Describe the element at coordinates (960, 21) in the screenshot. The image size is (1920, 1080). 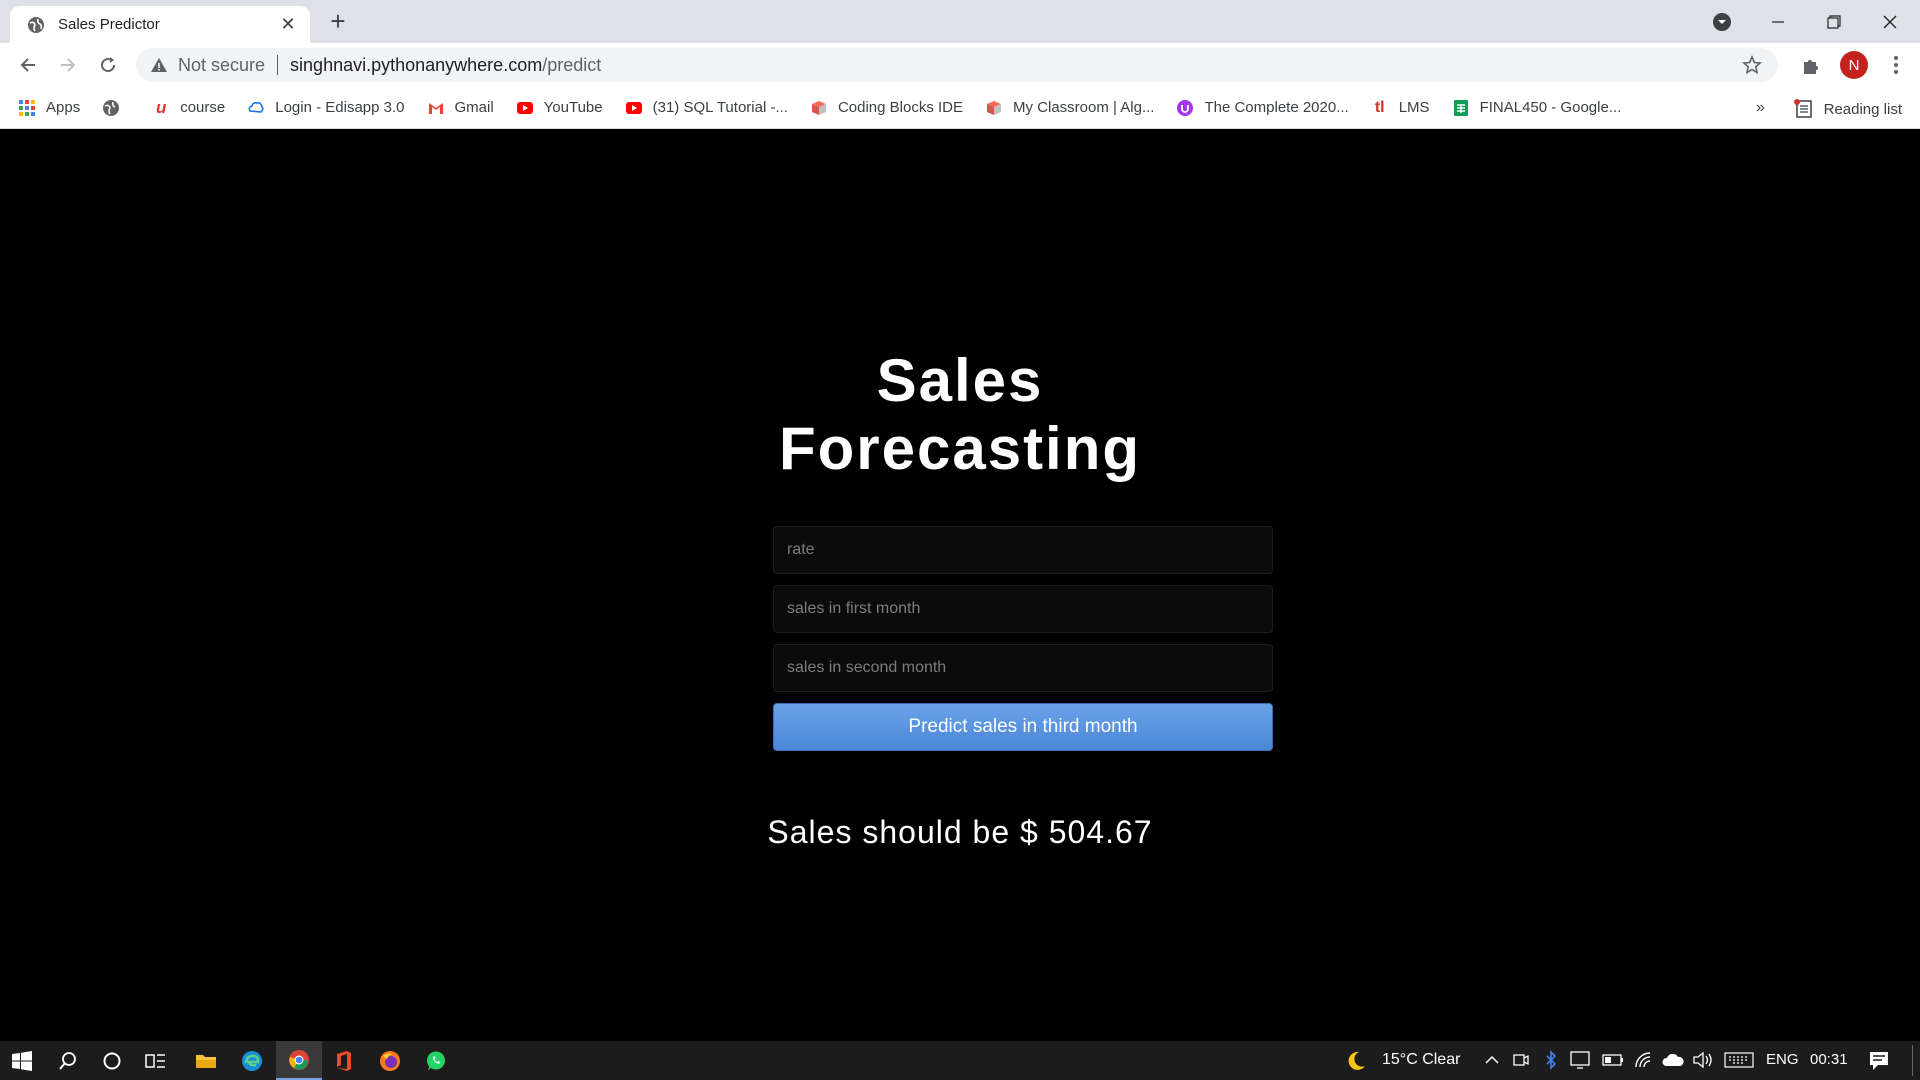
I see `browser-tab-strip: Sales Predictor ✕ +` at that location.